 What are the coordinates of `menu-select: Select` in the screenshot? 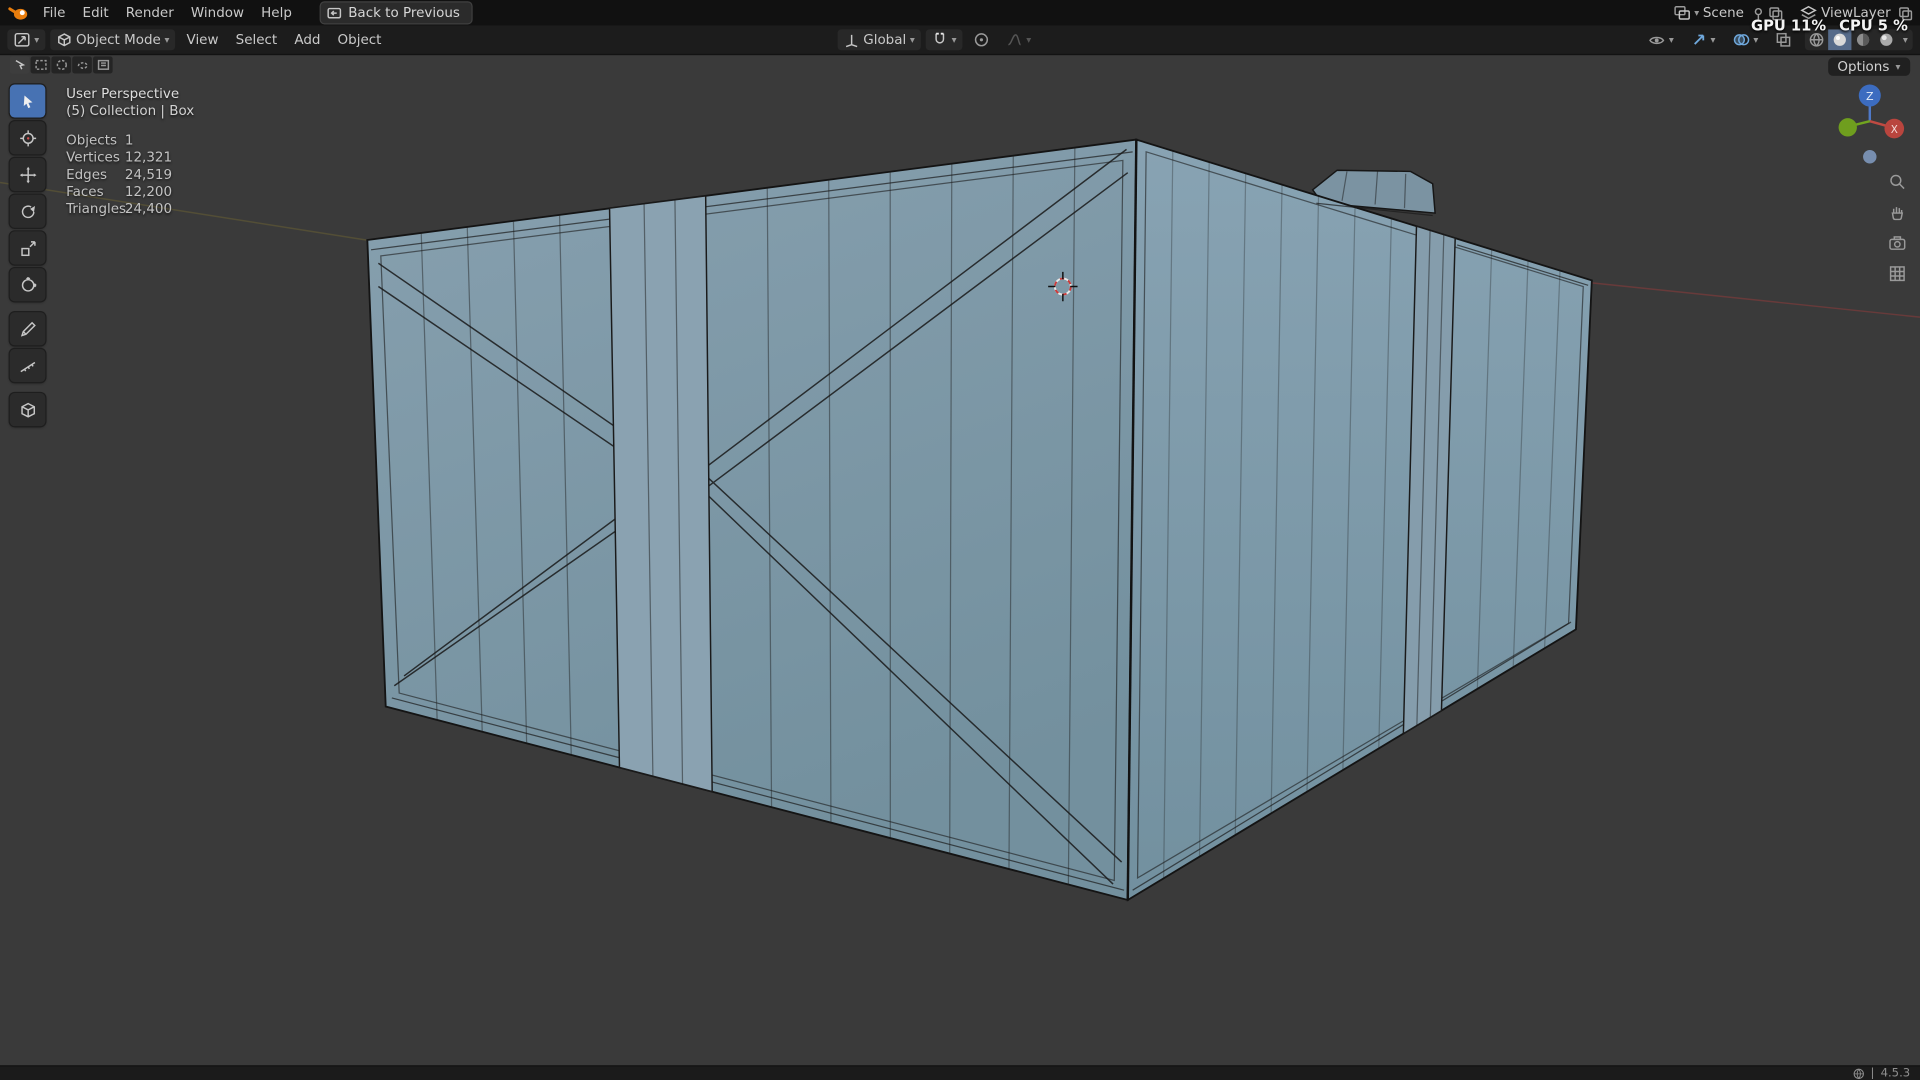 It's located at (256, 39).